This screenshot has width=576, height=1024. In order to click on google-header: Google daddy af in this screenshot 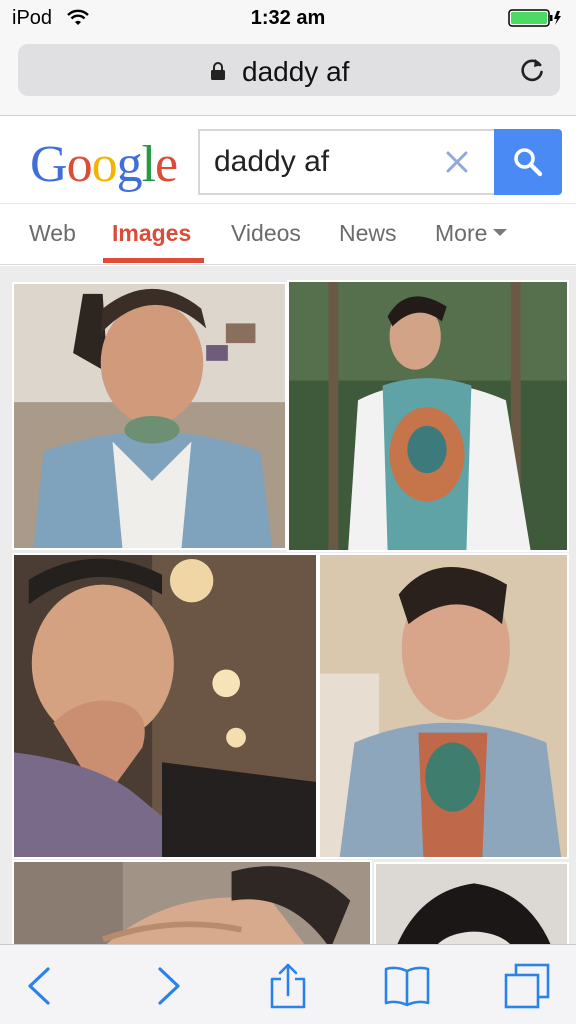, I will do `click(288, 160)`.